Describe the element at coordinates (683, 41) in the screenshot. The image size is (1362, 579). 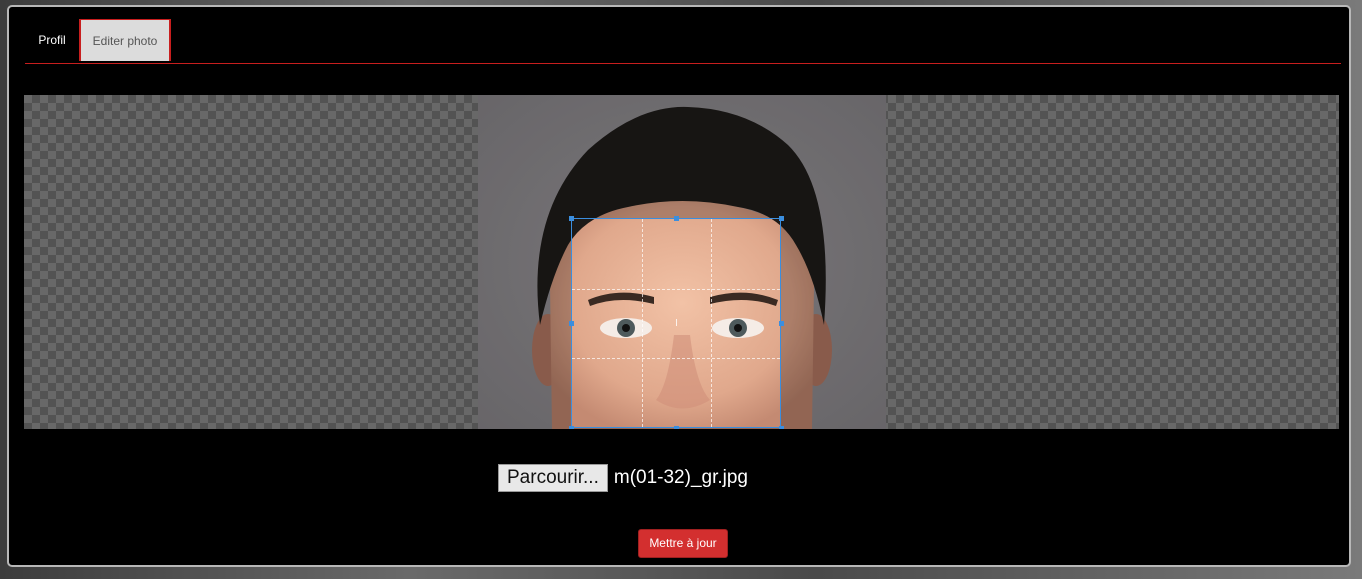
I see `tab-bar: Profil Editer photo` at that location.